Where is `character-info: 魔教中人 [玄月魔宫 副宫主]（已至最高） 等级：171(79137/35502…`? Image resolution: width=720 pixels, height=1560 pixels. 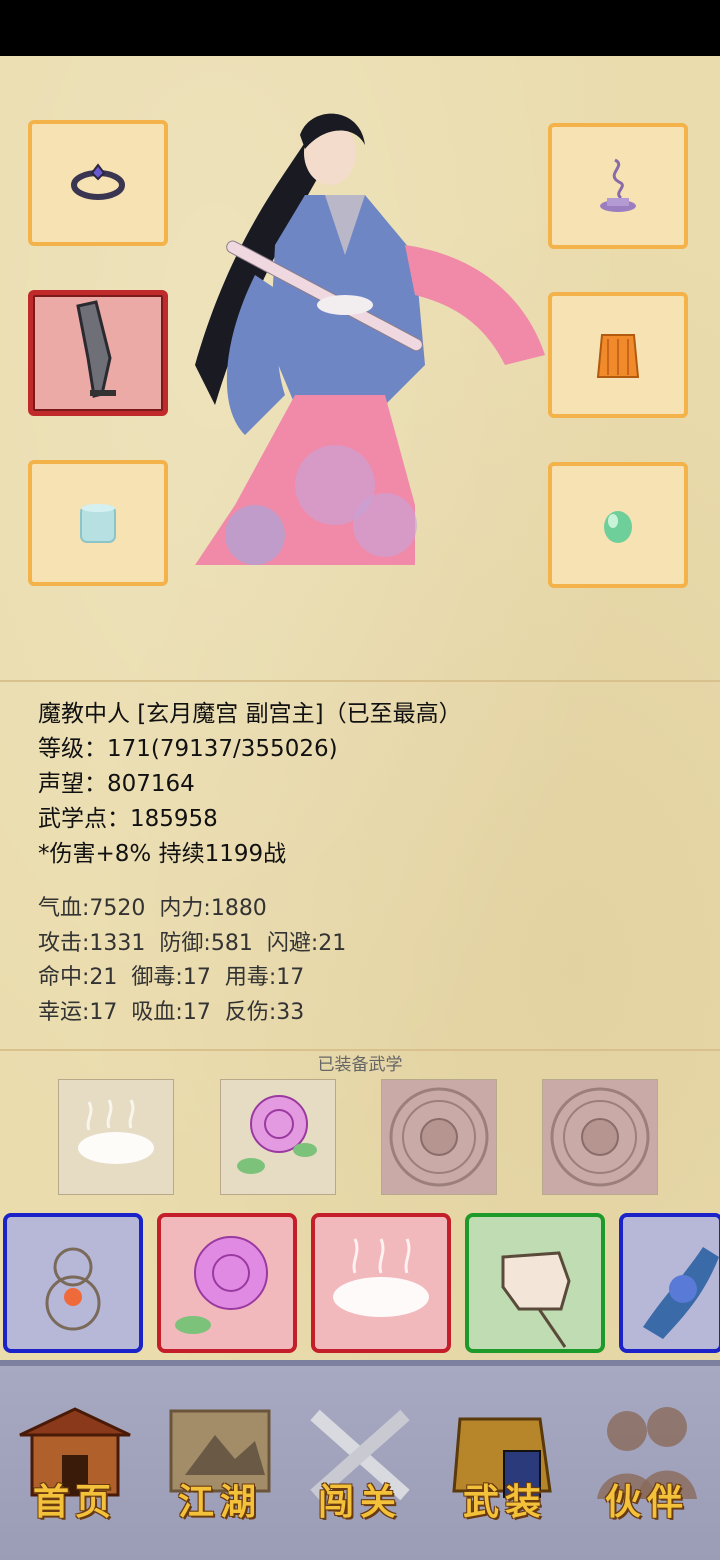
character-info: 魔教中人 [玄月魔宫 副宫主]（已至最高） 等级：171(79137/35502… is located at coordinates (250, 784).